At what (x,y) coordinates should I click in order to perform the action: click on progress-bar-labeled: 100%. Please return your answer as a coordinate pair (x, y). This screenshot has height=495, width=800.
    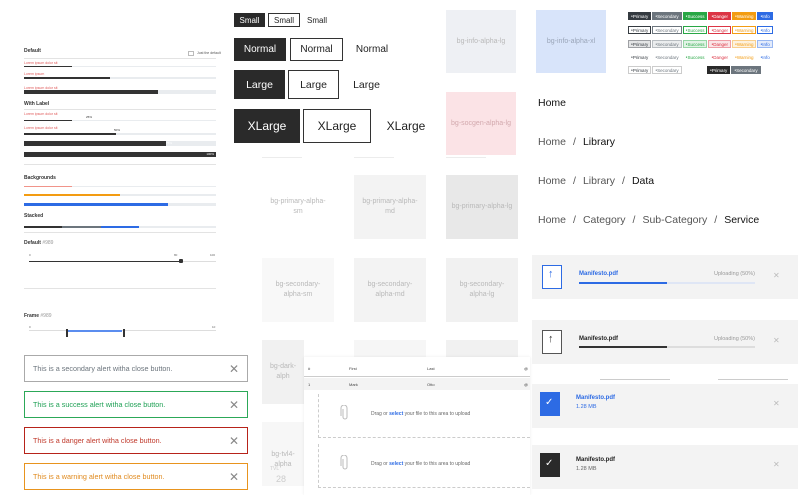
    Looking at the image, I should click on (120, 154).